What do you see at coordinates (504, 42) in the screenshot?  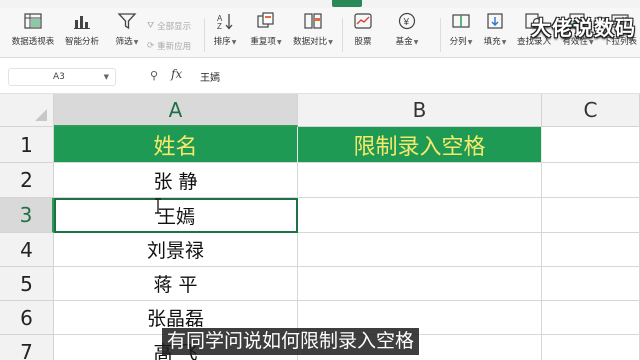 I see `fill-caret-icon: ▼` at bounding box center [504, 42].